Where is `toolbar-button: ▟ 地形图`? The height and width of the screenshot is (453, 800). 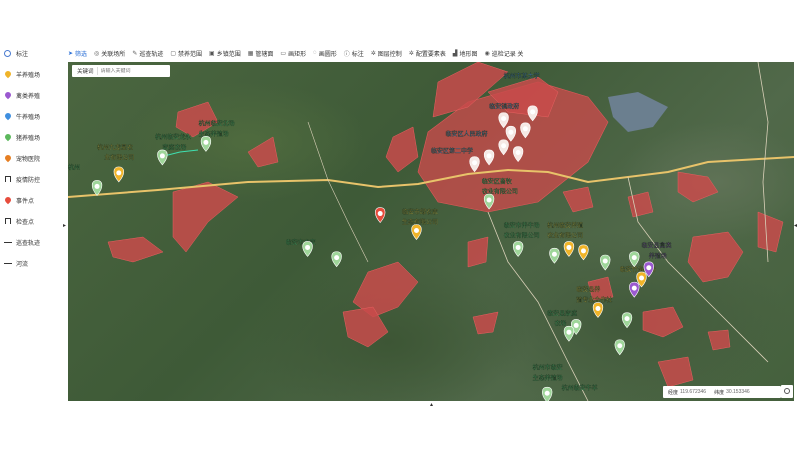 toolbar-button: ▟ 地形图 is located at coordinates (465, 53).